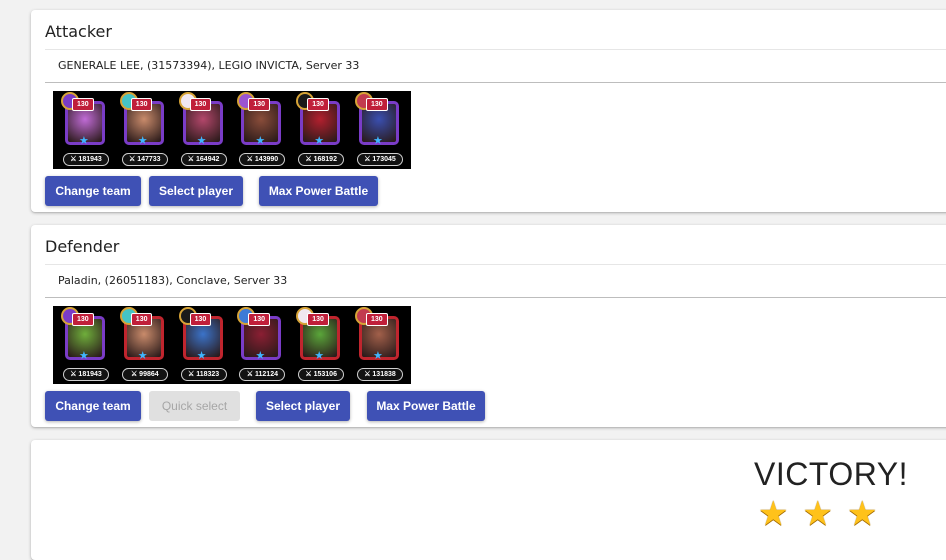 The image size is (946, 560). Describe the element at coordinates (495, 281) in the screenshot. I see `defender-player-field: Paladin, (26051183), Conclave, Server 33` at that location.